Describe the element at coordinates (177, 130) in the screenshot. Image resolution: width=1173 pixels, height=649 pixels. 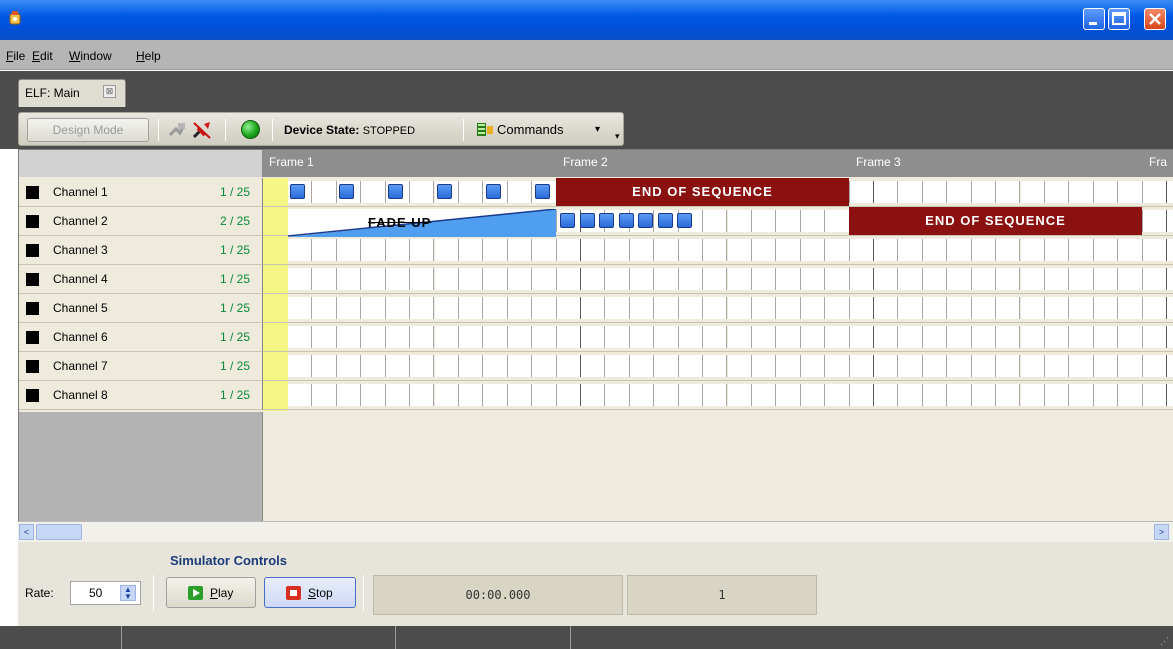
I see `connect-icon` at that location.